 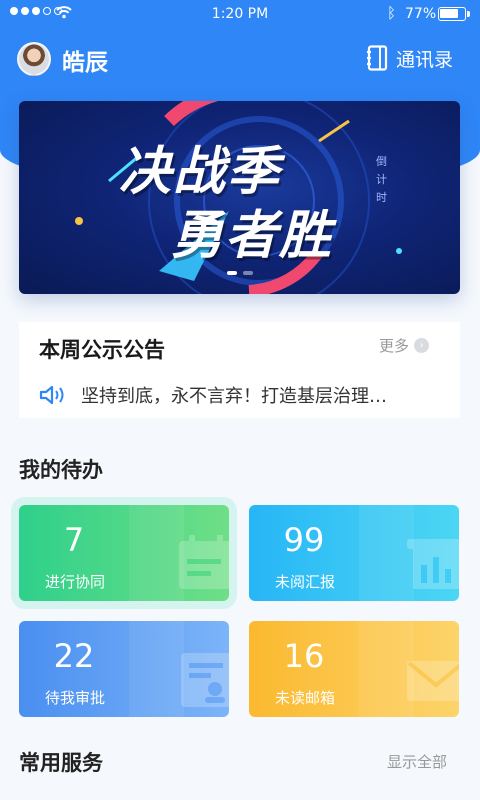 I want to click on todo-label: 未阅汇报, so click(x=305, y=582).